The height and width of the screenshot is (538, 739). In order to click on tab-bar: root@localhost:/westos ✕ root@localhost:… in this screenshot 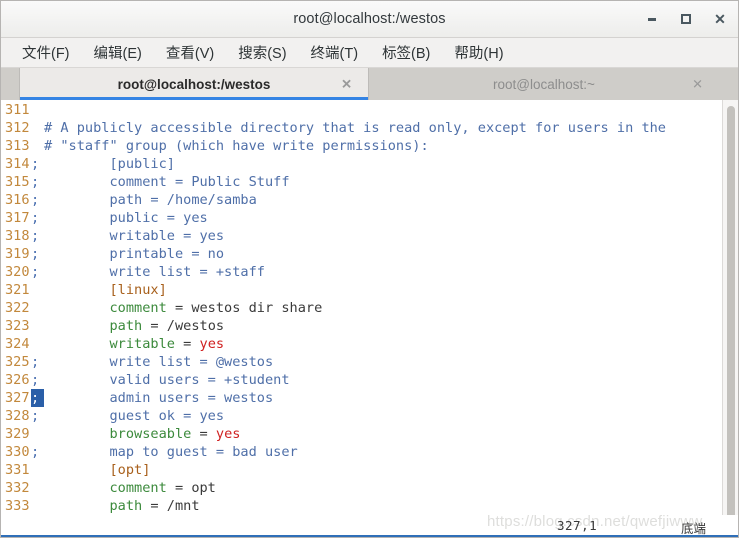, I will do `click(369, 84)`.